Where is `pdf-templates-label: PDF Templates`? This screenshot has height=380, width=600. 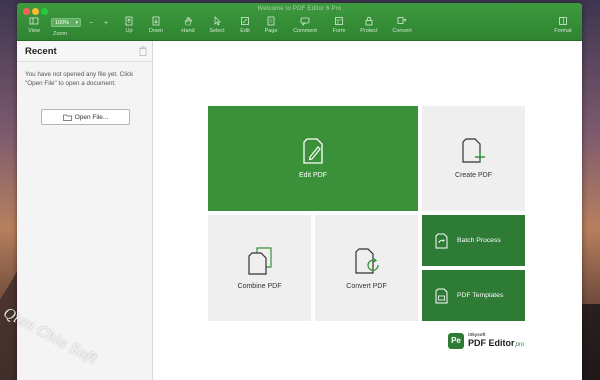 pdf-templates-label: PDF Templates is located at coordinates (480, 295).